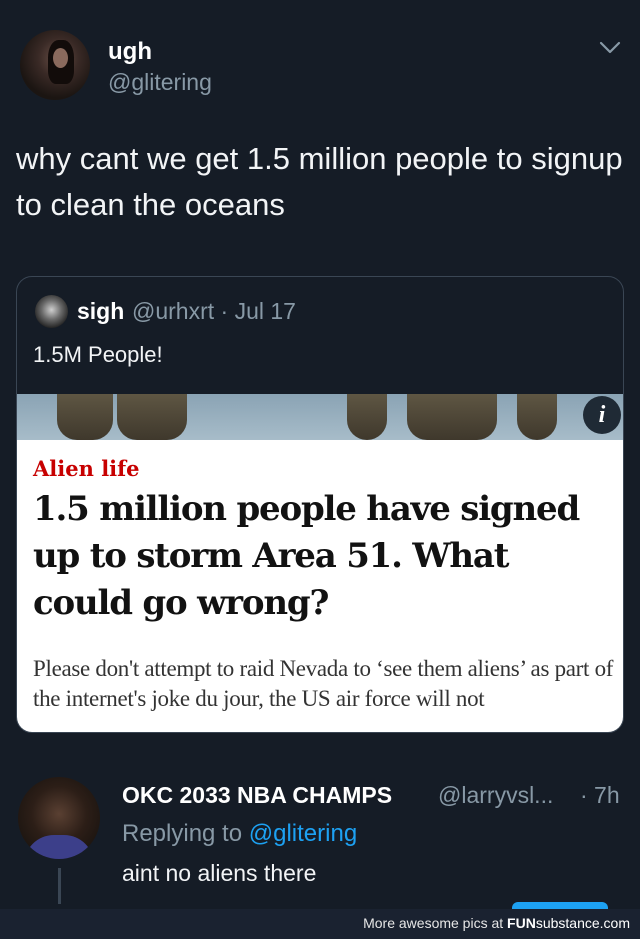  What do you see at coordinates (521, 923) in the screenshot?
I see `footer-brand-bold: FUN` at bounding box center [521, 923].